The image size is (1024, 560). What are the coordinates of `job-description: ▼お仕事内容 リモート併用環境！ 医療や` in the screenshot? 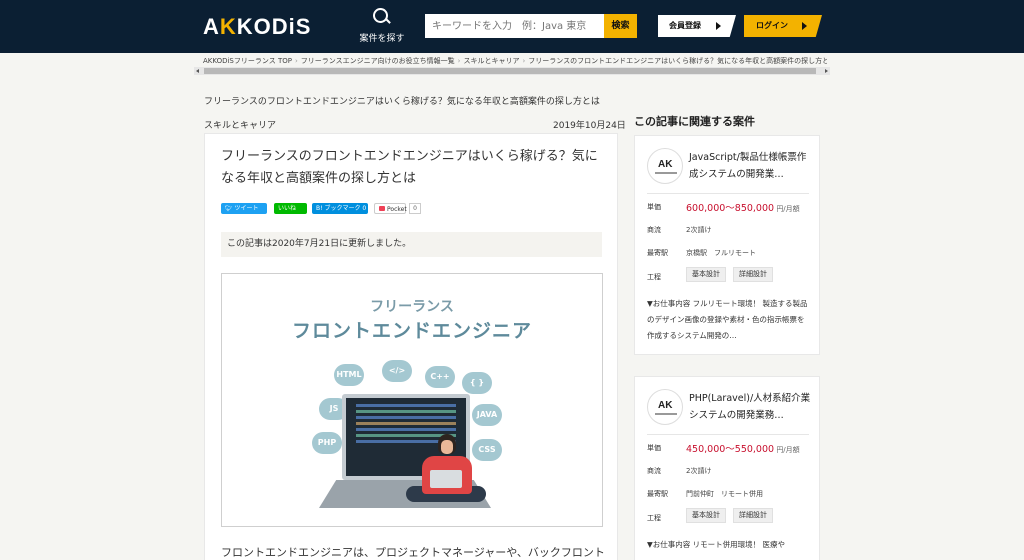 It's located at (716, 544).